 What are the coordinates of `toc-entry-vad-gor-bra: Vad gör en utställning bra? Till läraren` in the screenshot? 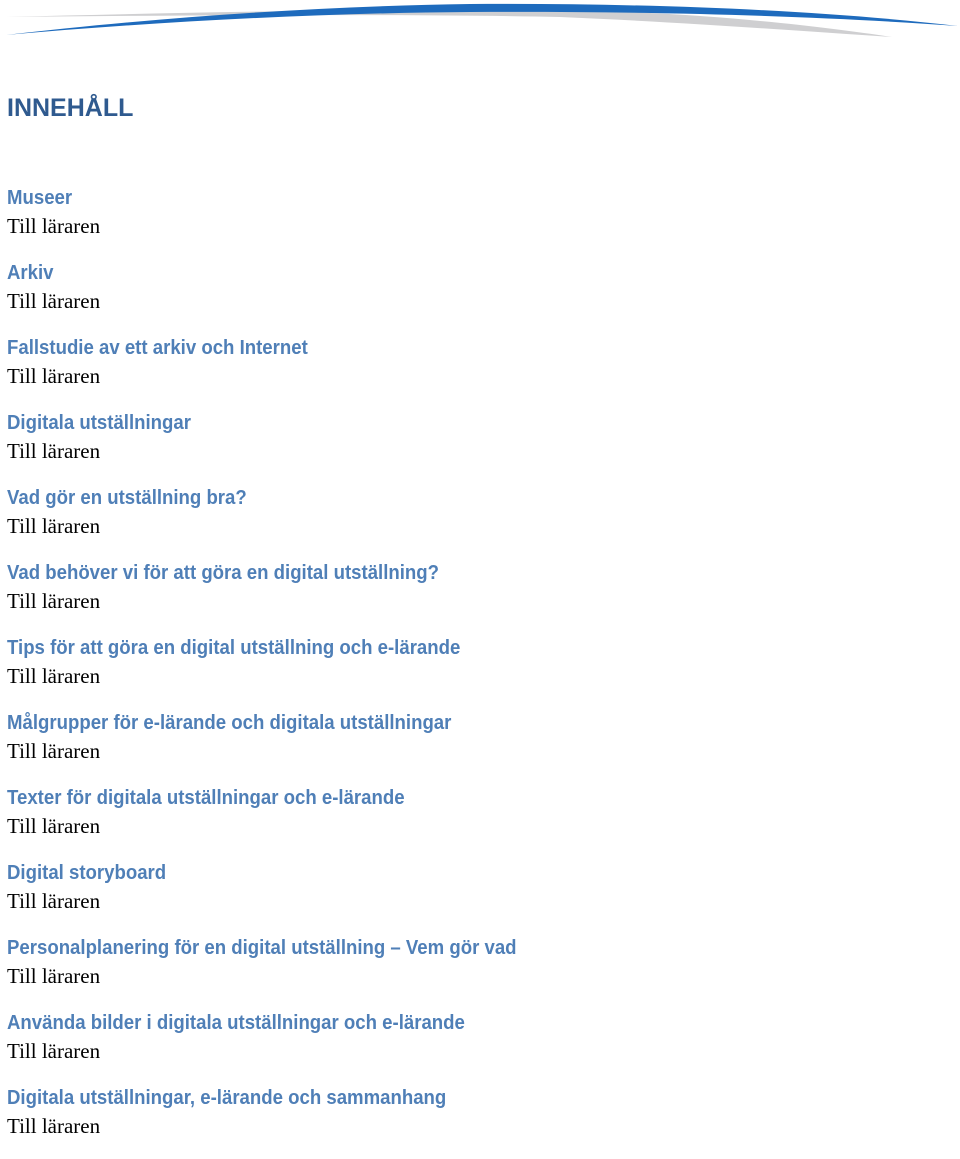 It's located at (281, 521).